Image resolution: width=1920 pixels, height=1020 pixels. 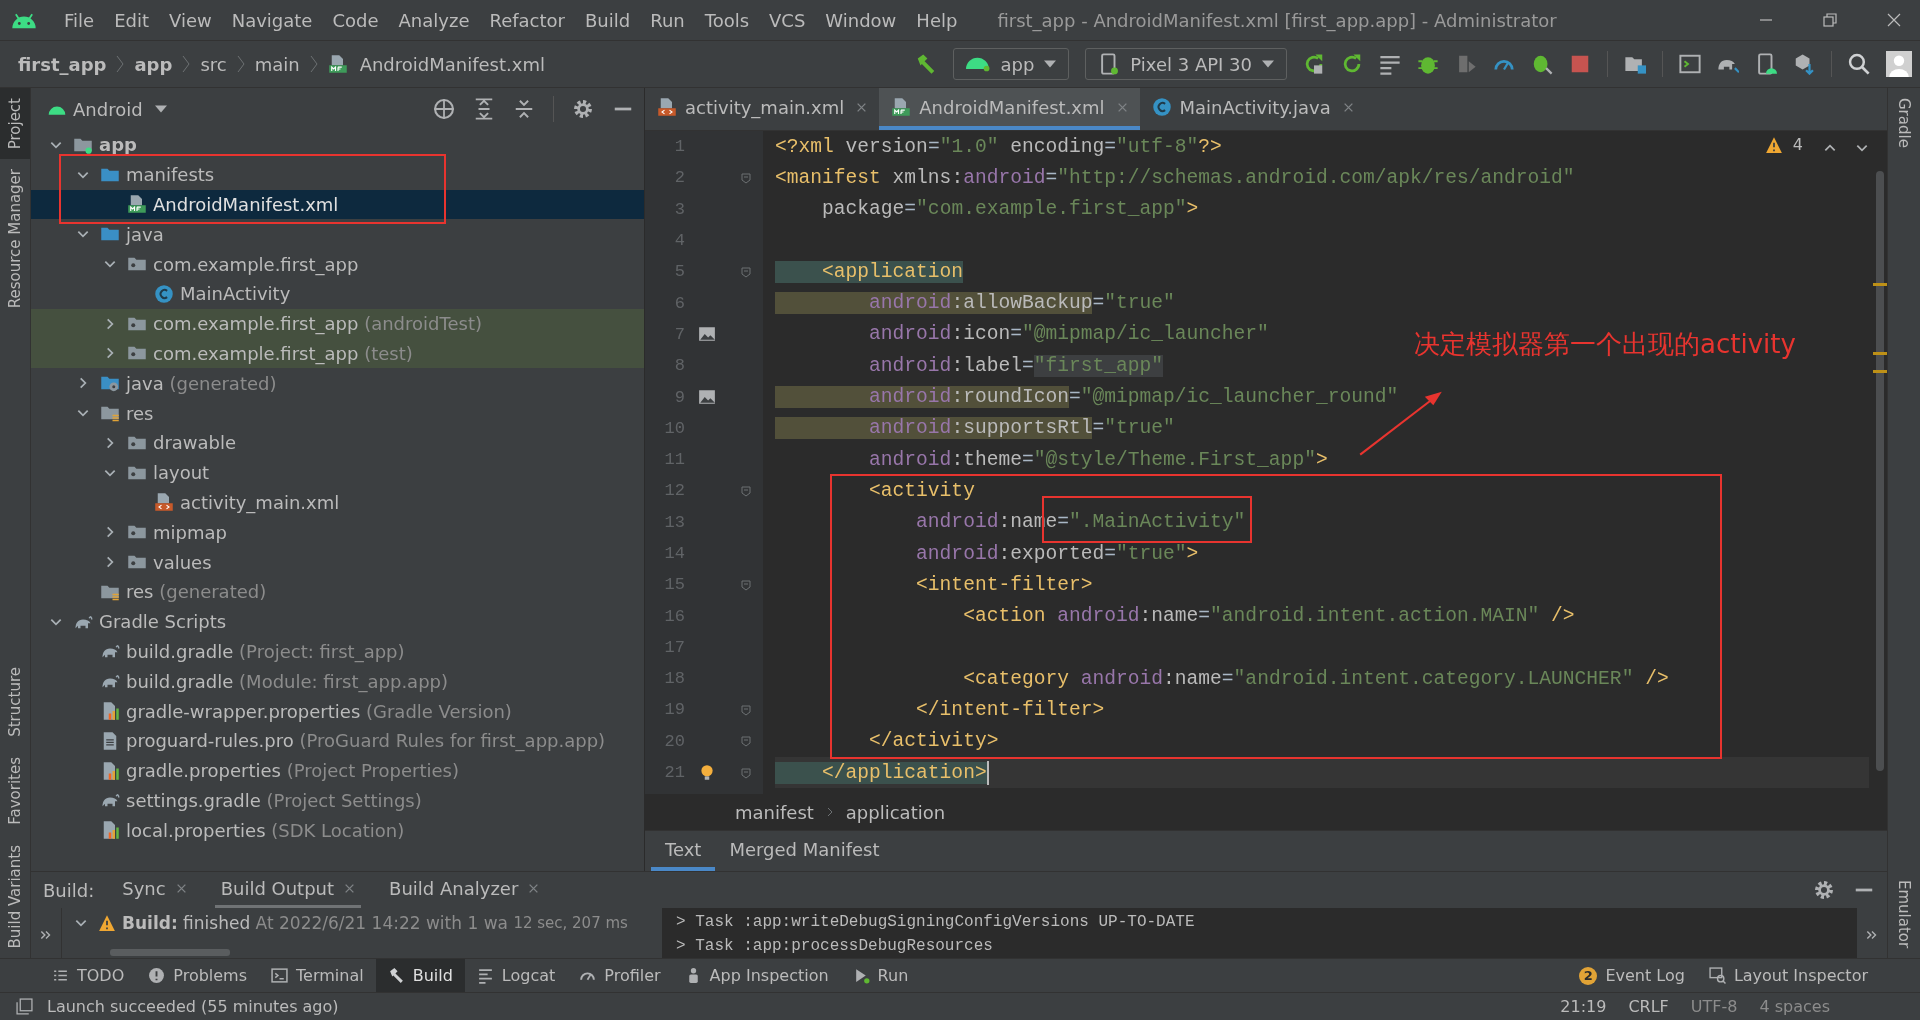 I want to click on tree-item: java, so click(x=337, y=234).